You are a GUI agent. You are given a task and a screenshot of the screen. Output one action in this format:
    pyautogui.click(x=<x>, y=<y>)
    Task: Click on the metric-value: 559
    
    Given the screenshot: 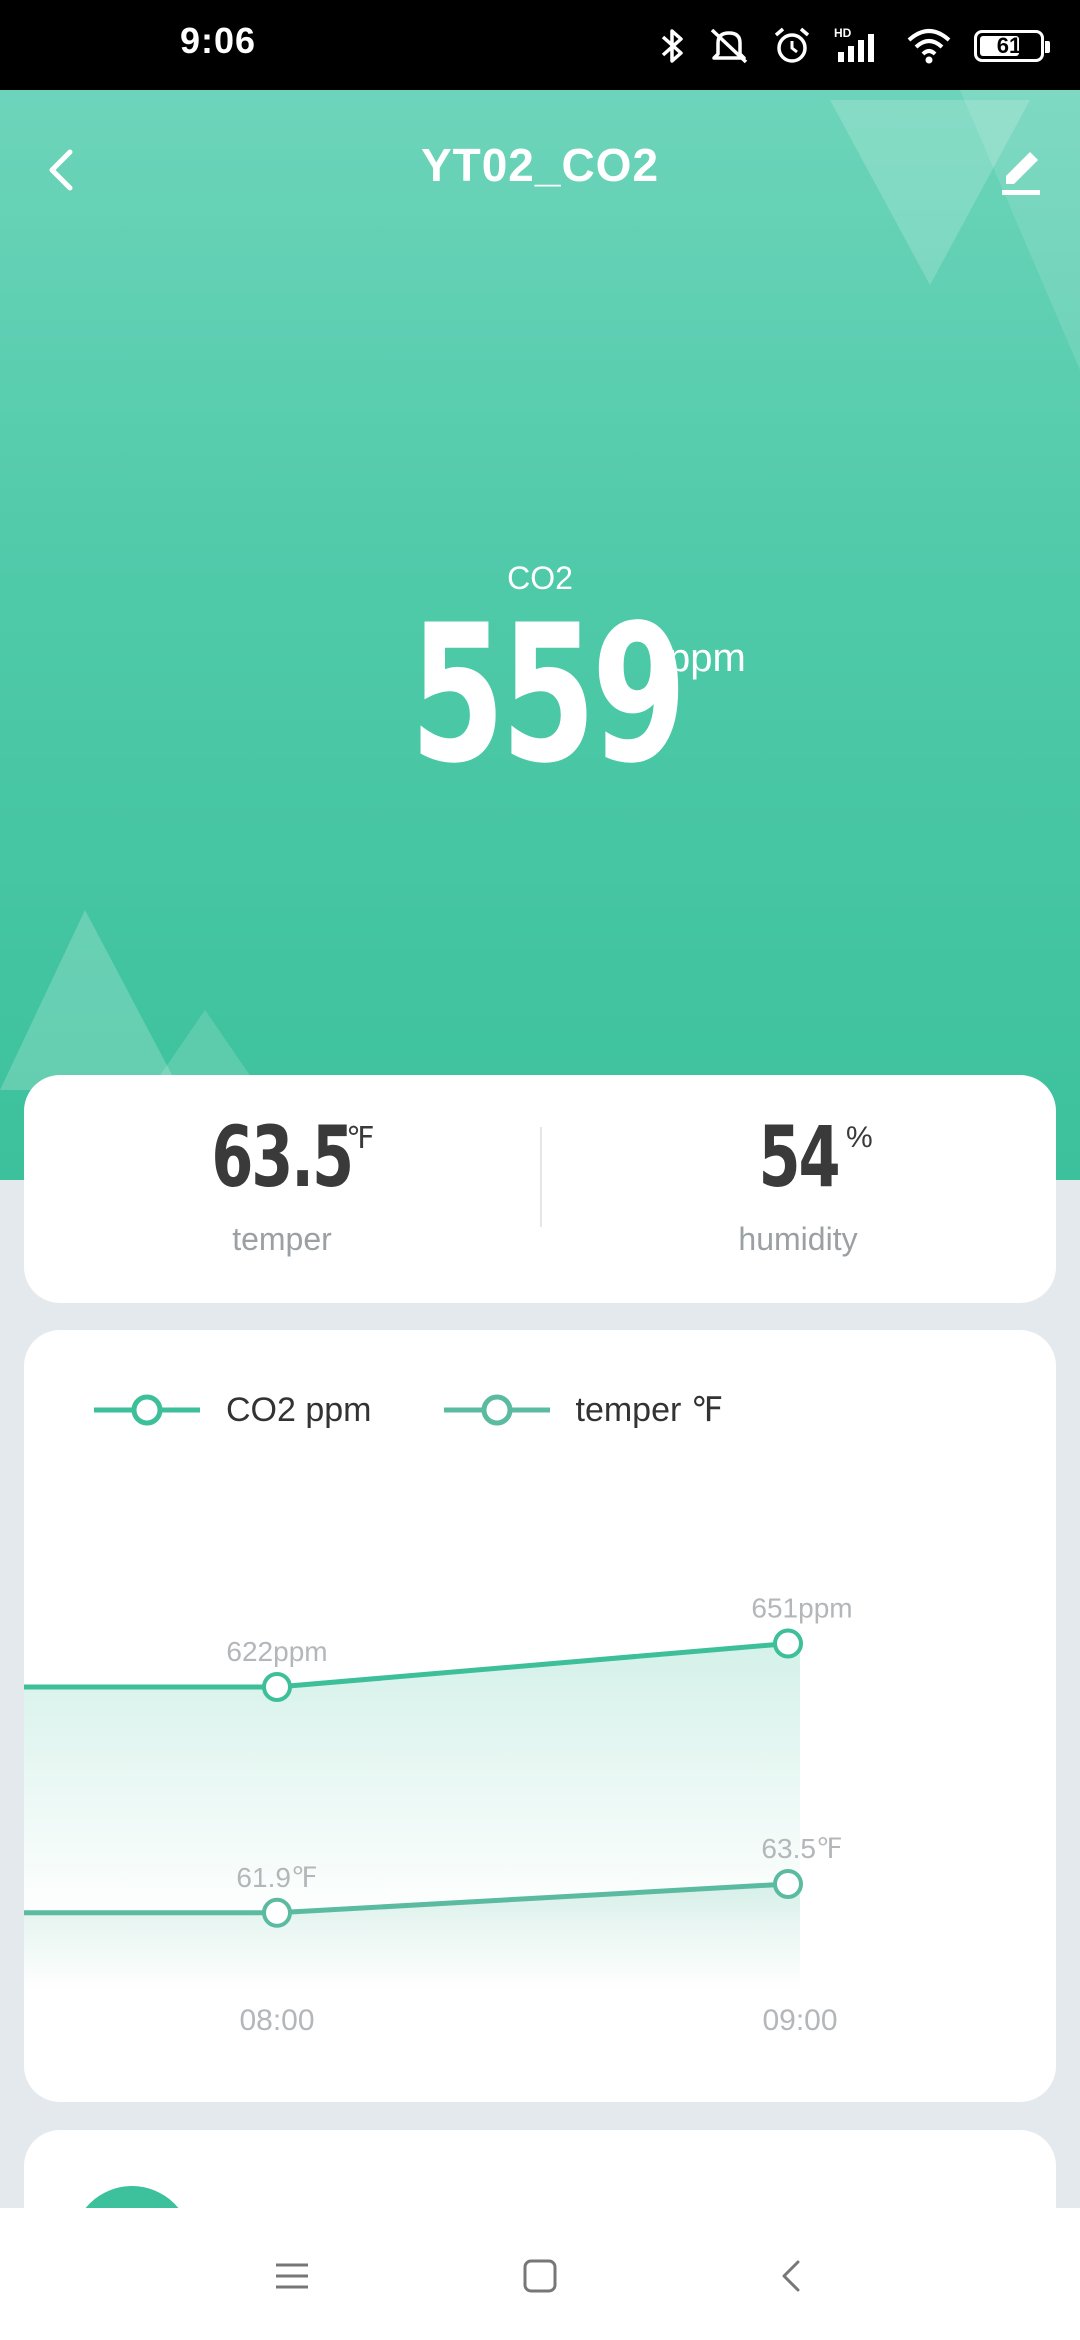 What is the action you would take?
    pyautogui.click(x=548, y=694)
    